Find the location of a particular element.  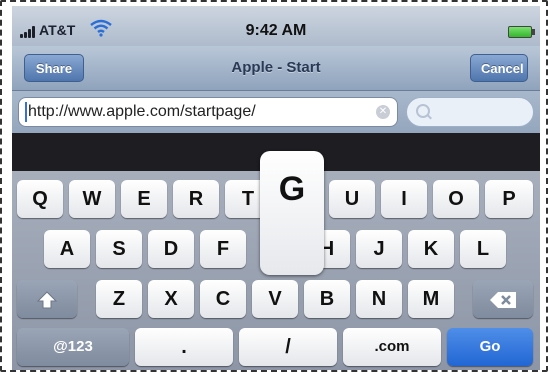

key-d: D is located at coordinates (171, 249).